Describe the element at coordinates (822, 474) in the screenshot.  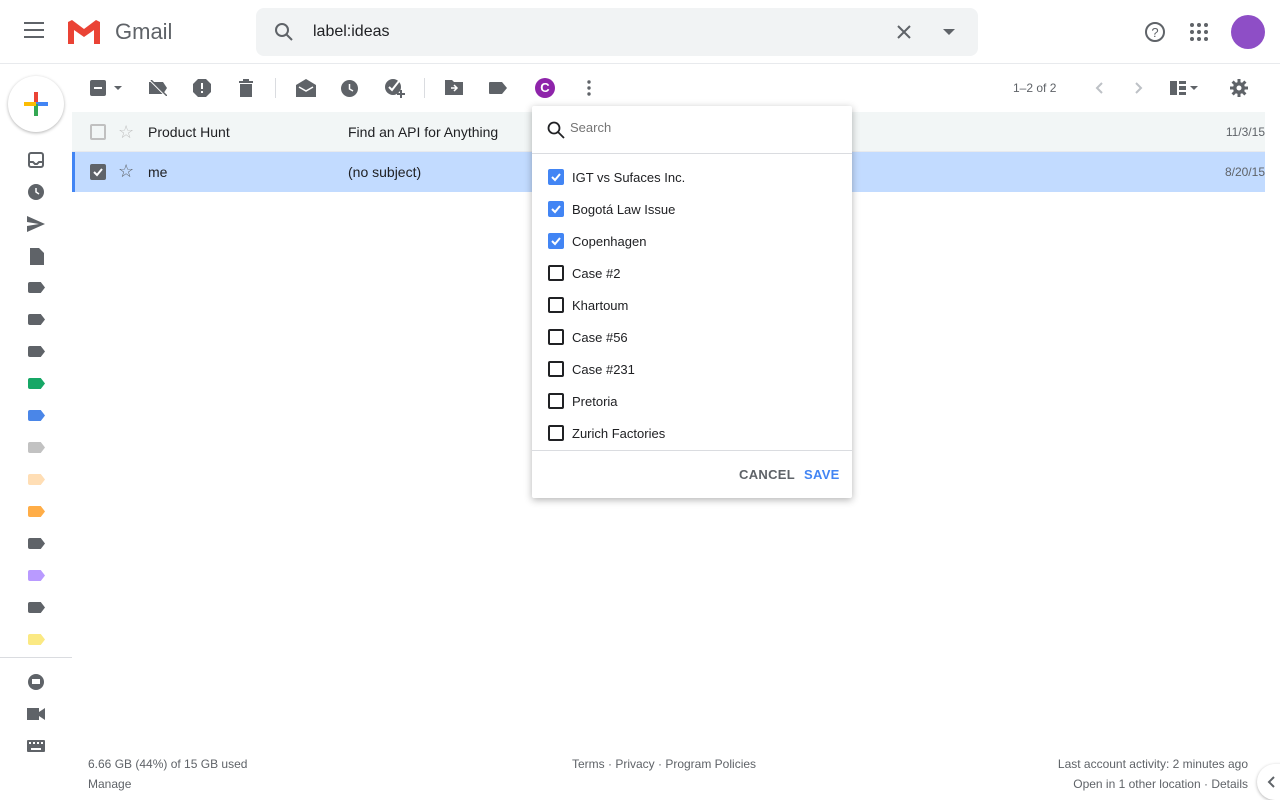
I see `save-button: SAVE` at that location.